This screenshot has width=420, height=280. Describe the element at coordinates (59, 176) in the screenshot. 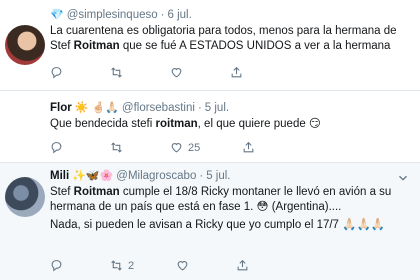

I see `user-name: Mili` at that location.